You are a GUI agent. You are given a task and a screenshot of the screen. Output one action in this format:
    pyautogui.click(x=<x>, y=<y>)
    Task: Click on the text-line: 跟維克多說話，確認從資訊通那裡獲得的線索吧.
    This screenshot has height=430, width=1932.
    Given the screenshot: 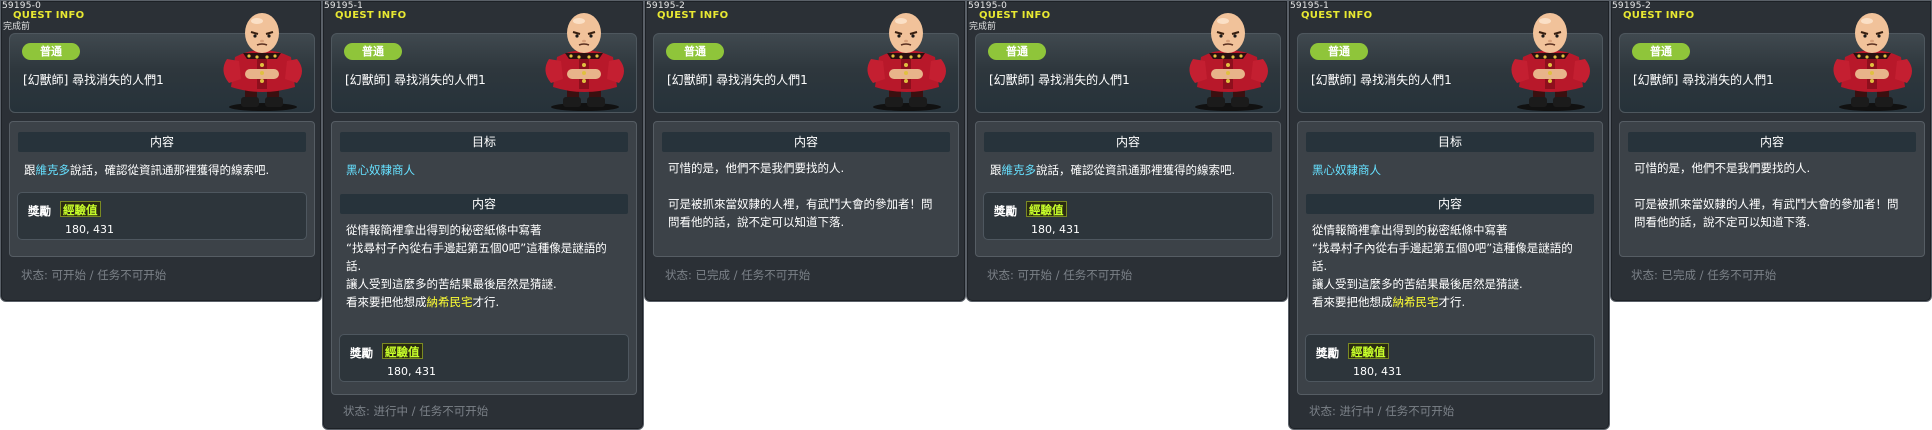 What is the action you would take?
    pyautogui.click(x=162, y=170)
    